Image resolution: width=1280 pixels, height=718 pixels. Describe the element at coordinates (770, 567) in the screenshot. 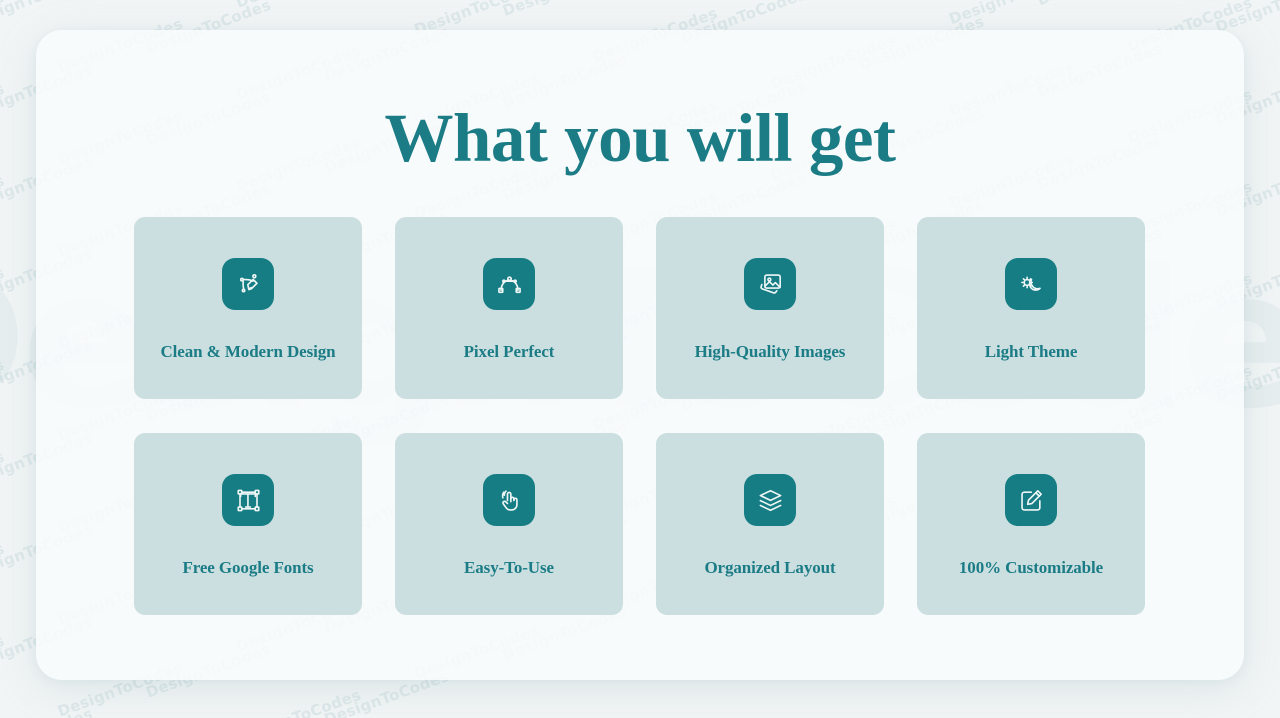

I see `feature-card-label: Organized Layout` at that location.